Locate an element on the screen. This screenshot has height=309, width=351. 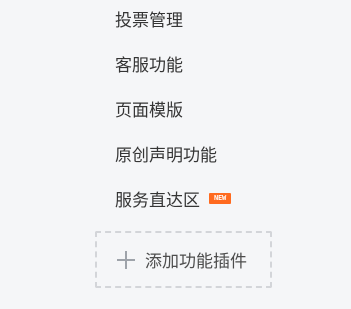
menu-item-service-direct-area: 服务直达区 NEW is located at coordinates (173, 198).